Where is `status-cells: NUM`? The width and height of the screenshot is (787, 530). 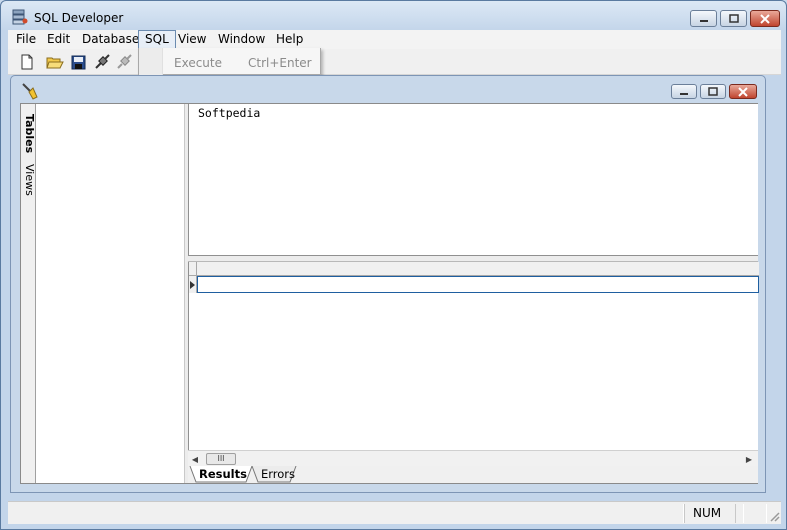
status-cells: NUM is located at coordinates (394, 513).